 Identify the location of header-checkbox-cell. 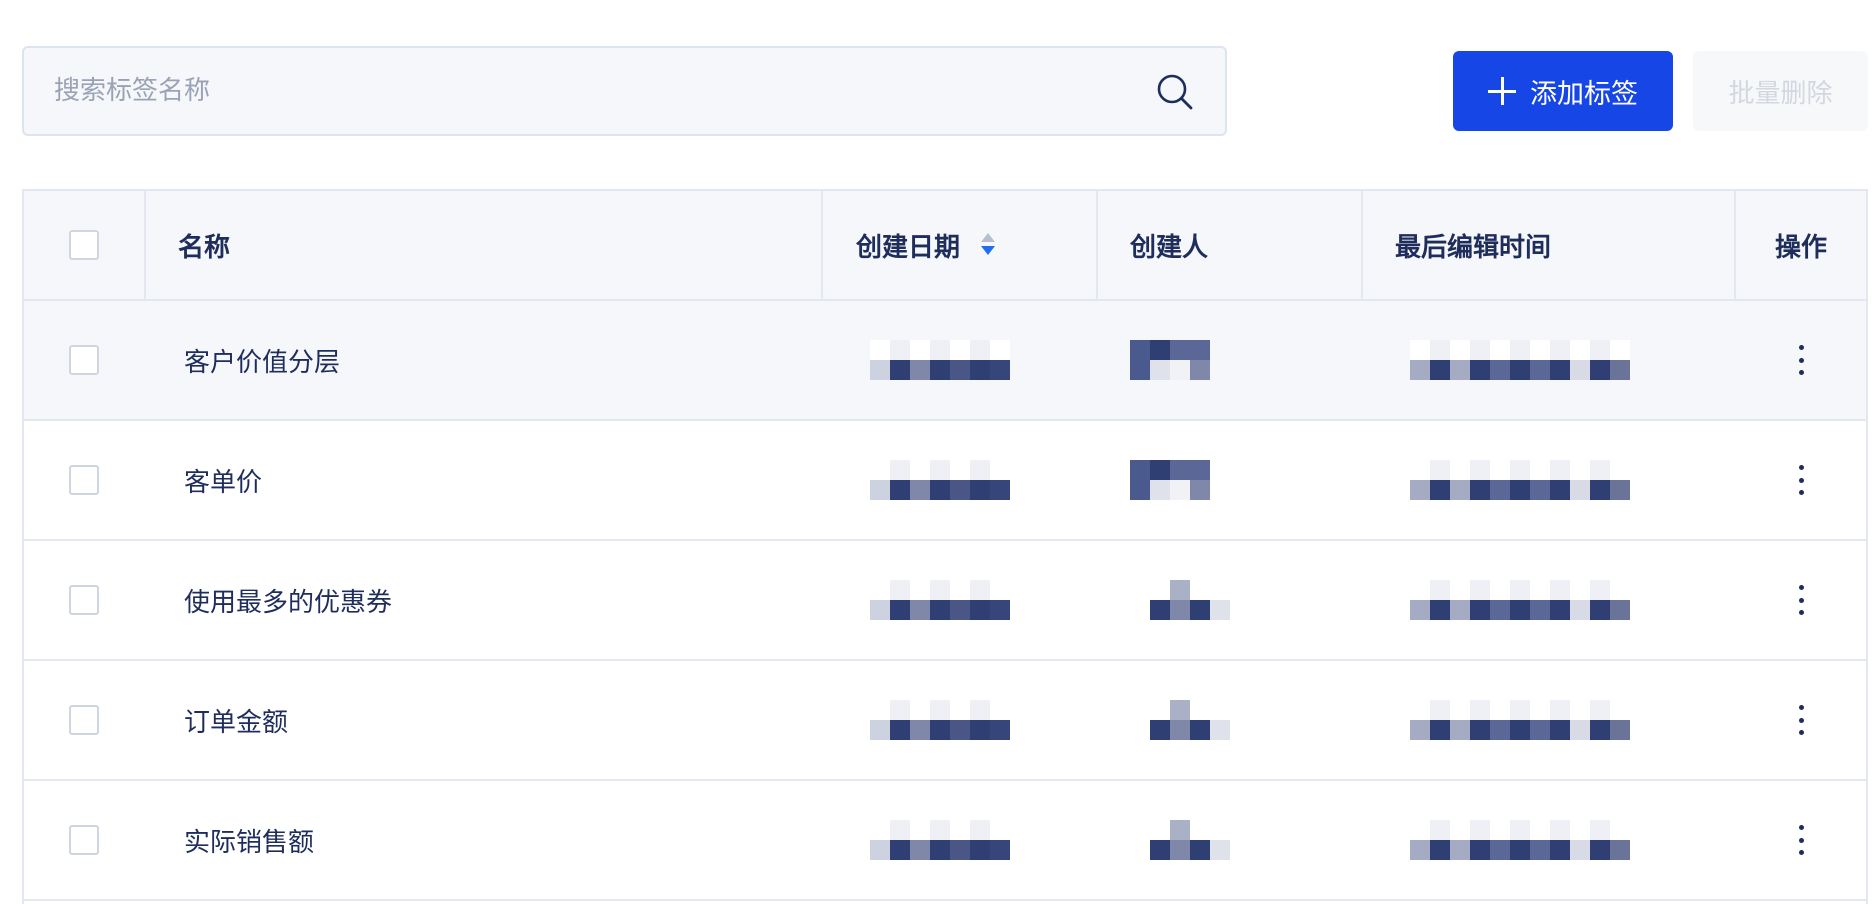
(84, 245).